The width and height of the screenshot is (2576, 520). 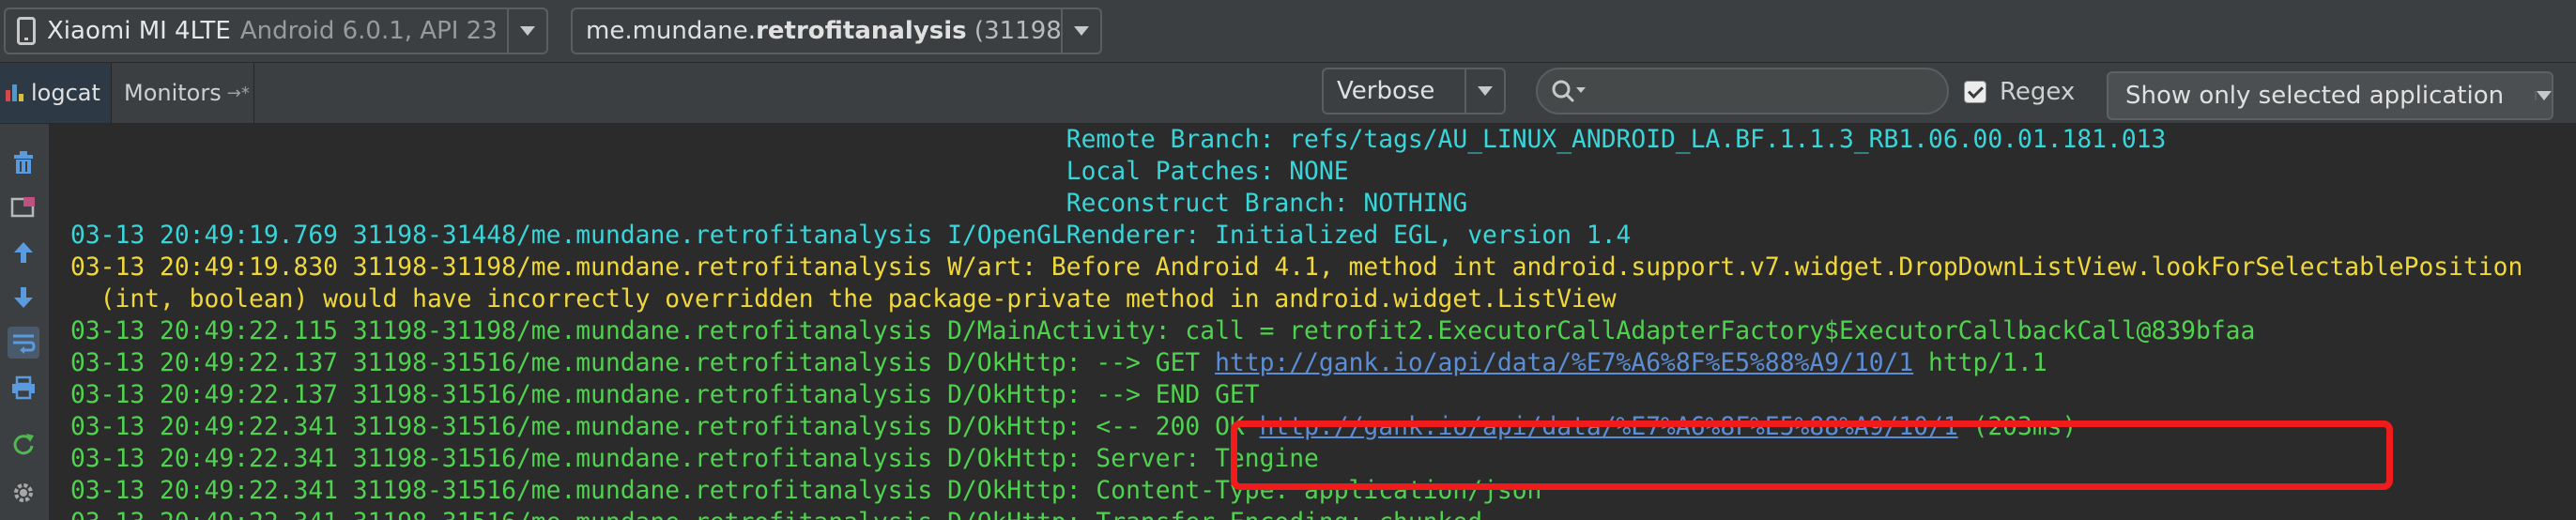 I want to click on logcat-sidebar, so click(x=25, y=322).